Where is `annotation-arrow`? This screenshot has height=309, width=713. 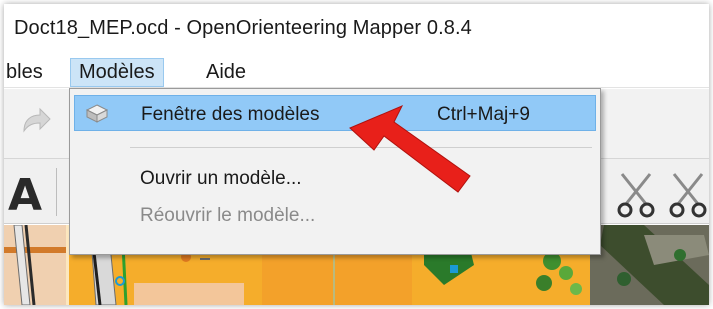
annotation-arrow is located at coordinates (410, 149).